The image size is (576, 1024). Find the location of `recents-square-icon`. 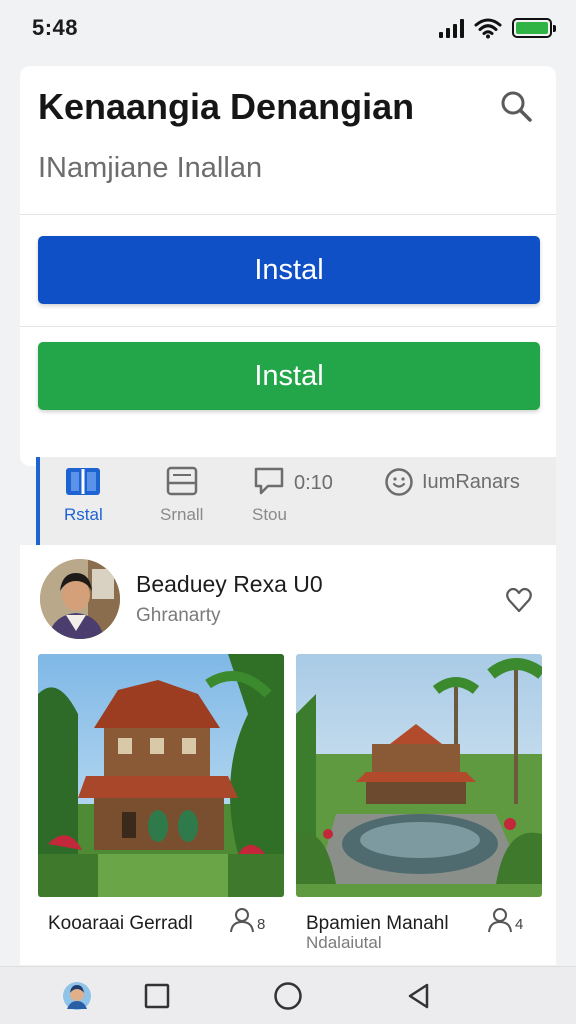

recents-square-icon is located at coordinates (157, 996).